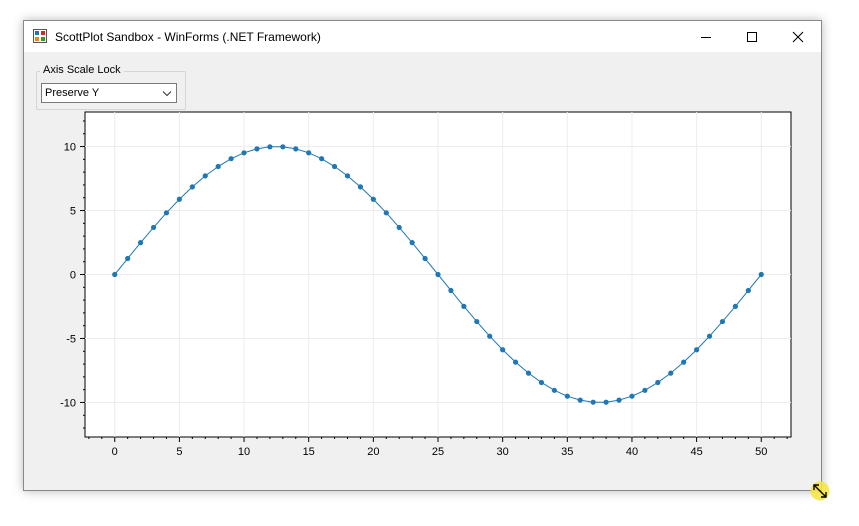  What do you see at coordinates (244, 452) in the screenshot?
I see `x-tick-label: 10` at bounding box center [244, 452].